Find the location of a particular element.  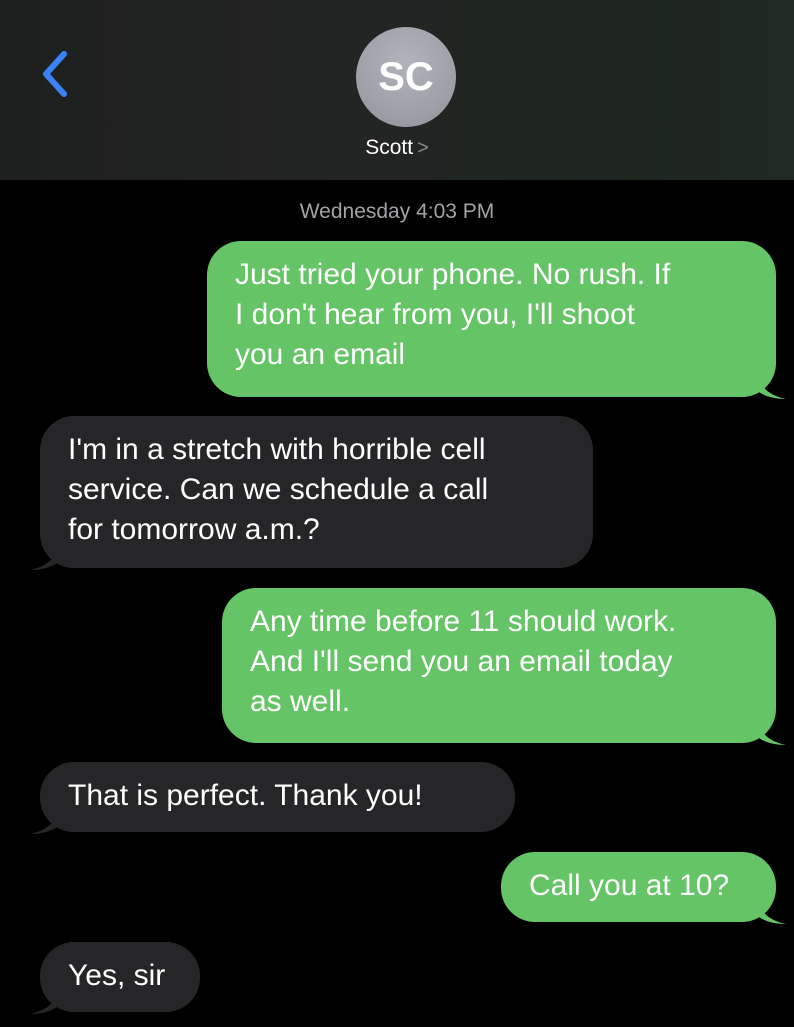

received-message-bubble: Yes, sir is located at coordinates (115, 978).